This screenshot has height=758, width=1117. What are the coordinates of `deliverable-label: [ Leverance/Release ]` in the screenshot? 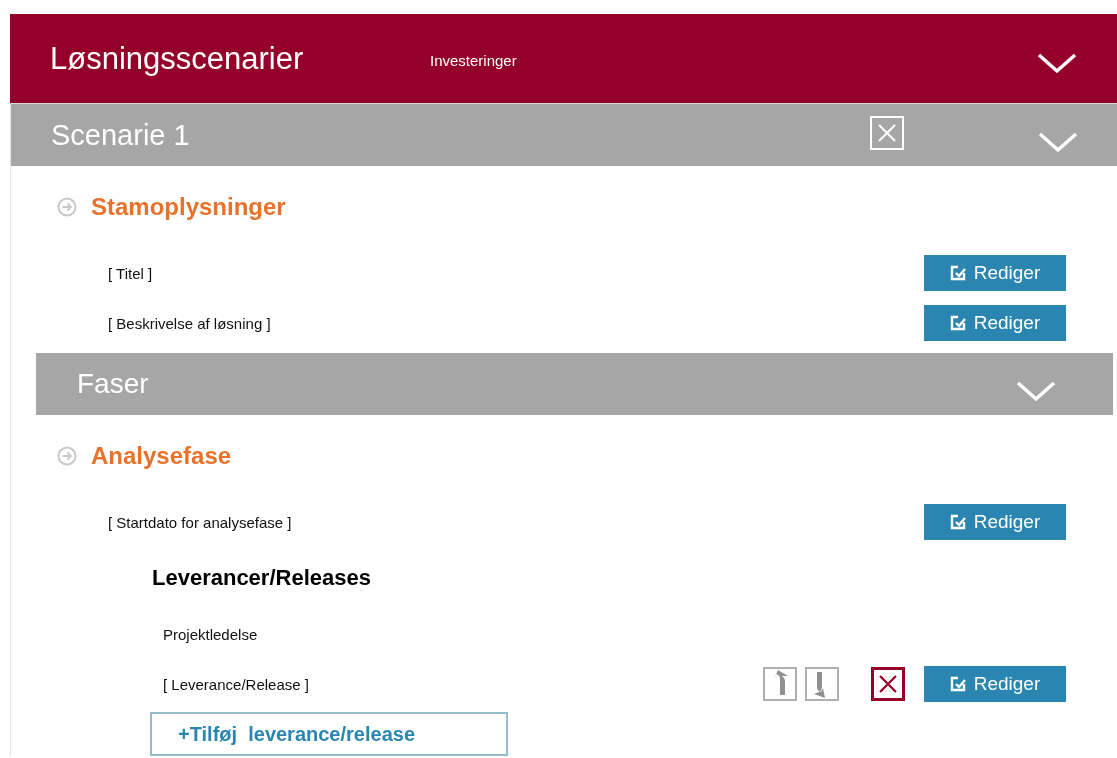 It's located at (236, 684).